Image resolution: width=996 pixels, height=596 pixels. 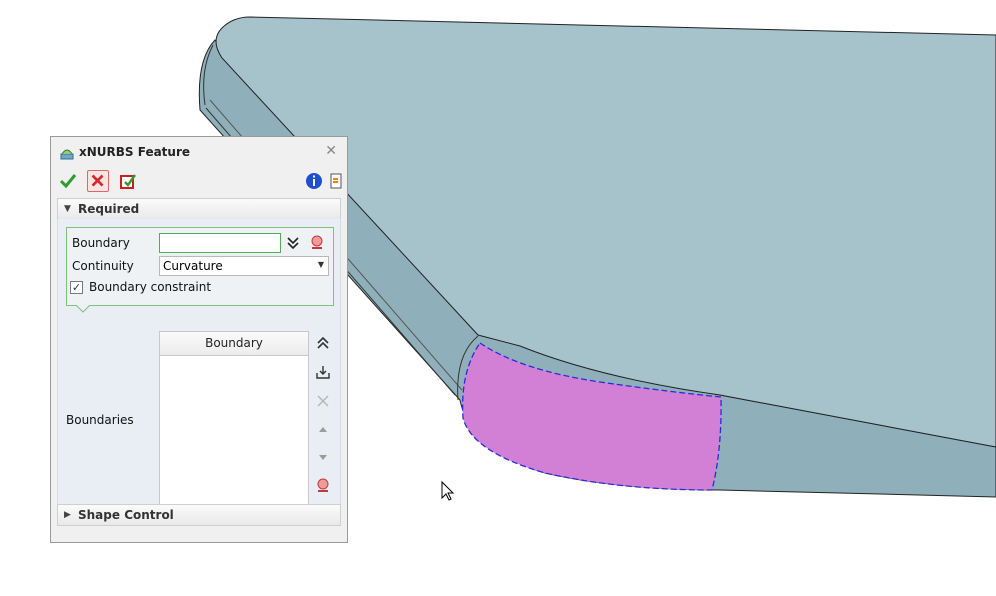 What do you see at coordinates (234, 344) in the screenshot?
I see `boundaries-column-header: Boundary` at bounding box center [234, 344].